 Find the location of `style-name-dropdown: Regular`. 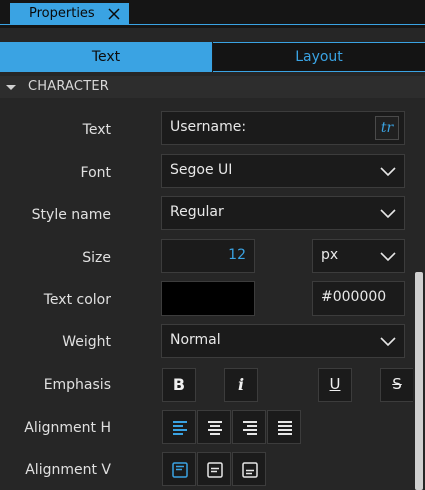

style-name-dropdown: Regular is located at coordinates (283, 213).